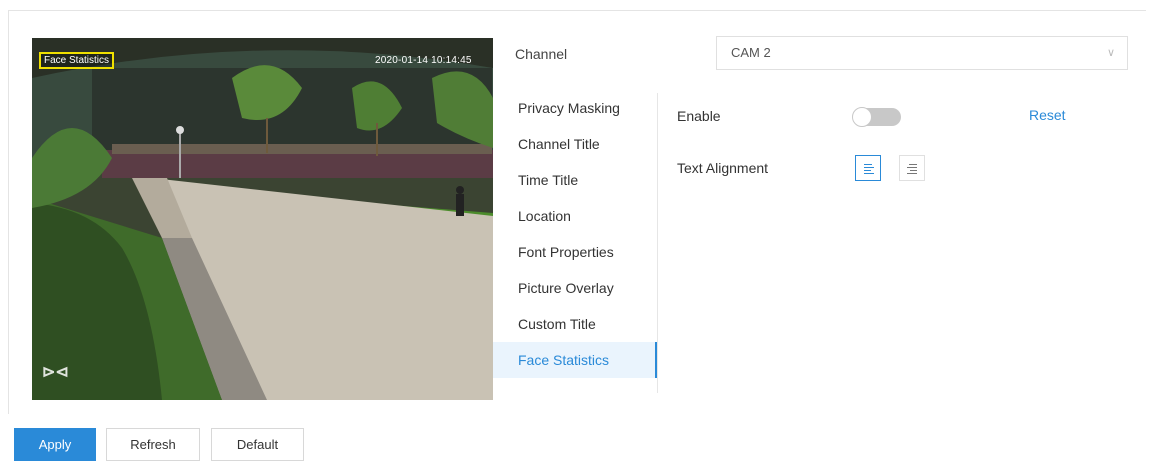 This screenshot has height=474, width=1154. Describe the element at coordinates (751, 52) in the screenshot. I see `channel-select-value: CAM 2` at that location.